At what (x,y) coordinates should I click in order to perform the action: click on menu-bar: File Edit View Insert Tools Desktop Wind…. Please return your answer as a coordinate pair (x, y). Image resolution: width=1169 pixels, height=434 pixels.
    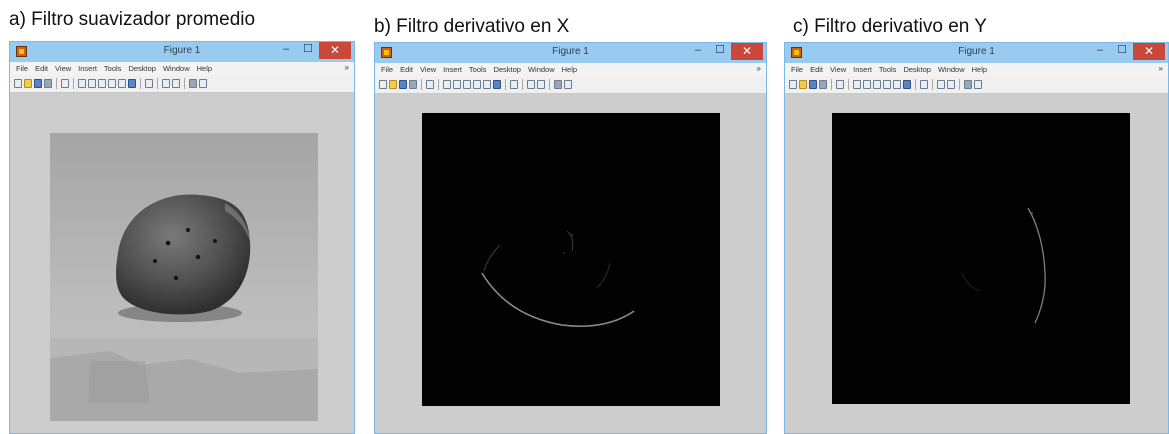
    Looking at the image, I should click on (182, 68).